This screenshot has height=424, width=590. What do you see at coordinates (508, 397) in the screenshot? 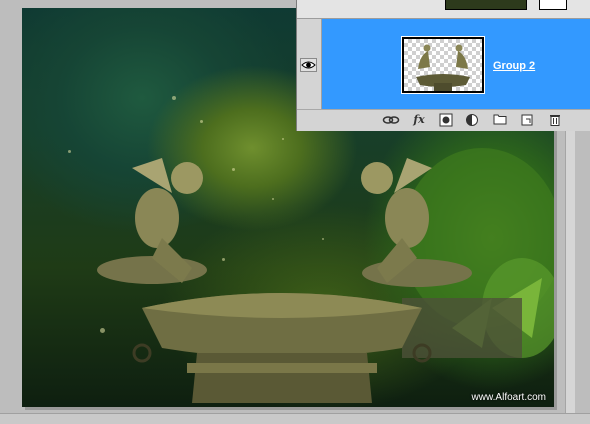
I see `watermark-text: www.Alfoart.com` at bounding box center [508, 397].